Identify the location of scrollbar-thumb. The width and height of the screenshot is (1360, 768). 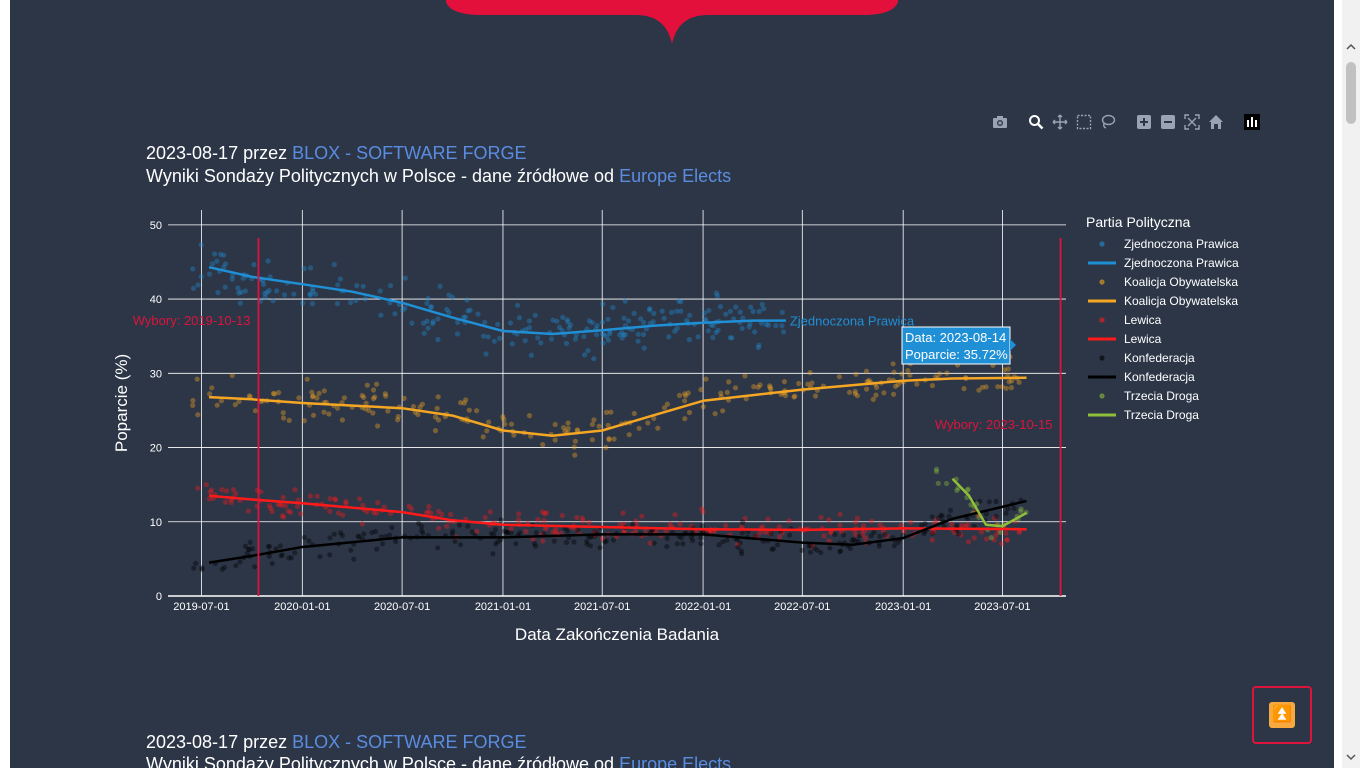
(1351, 93).